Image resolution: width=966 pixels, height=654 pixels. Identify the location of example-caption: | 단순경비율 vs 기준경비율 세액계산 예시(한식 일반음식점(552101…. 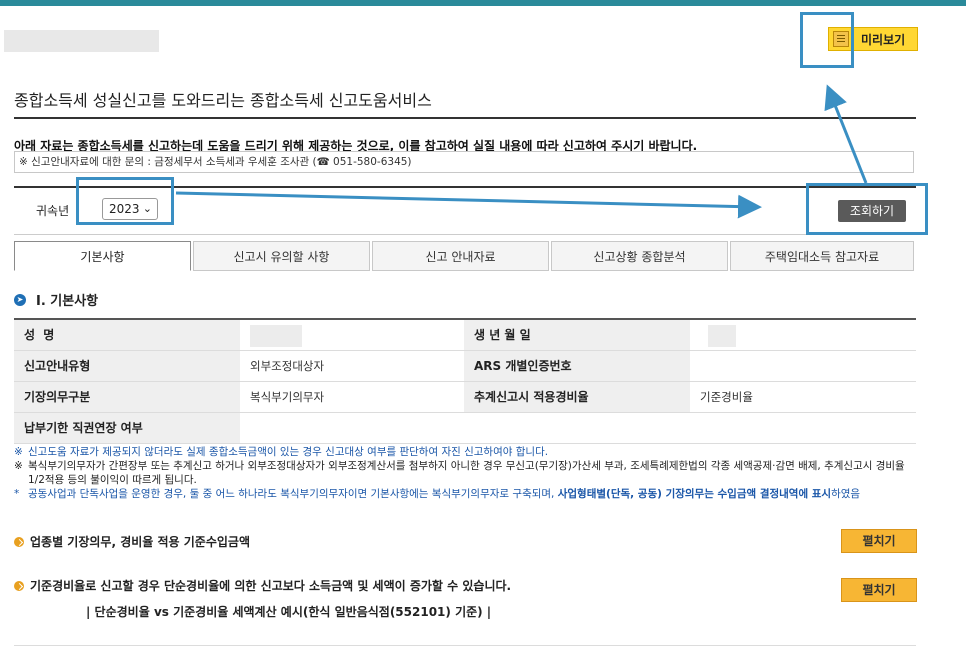
(289, 612).